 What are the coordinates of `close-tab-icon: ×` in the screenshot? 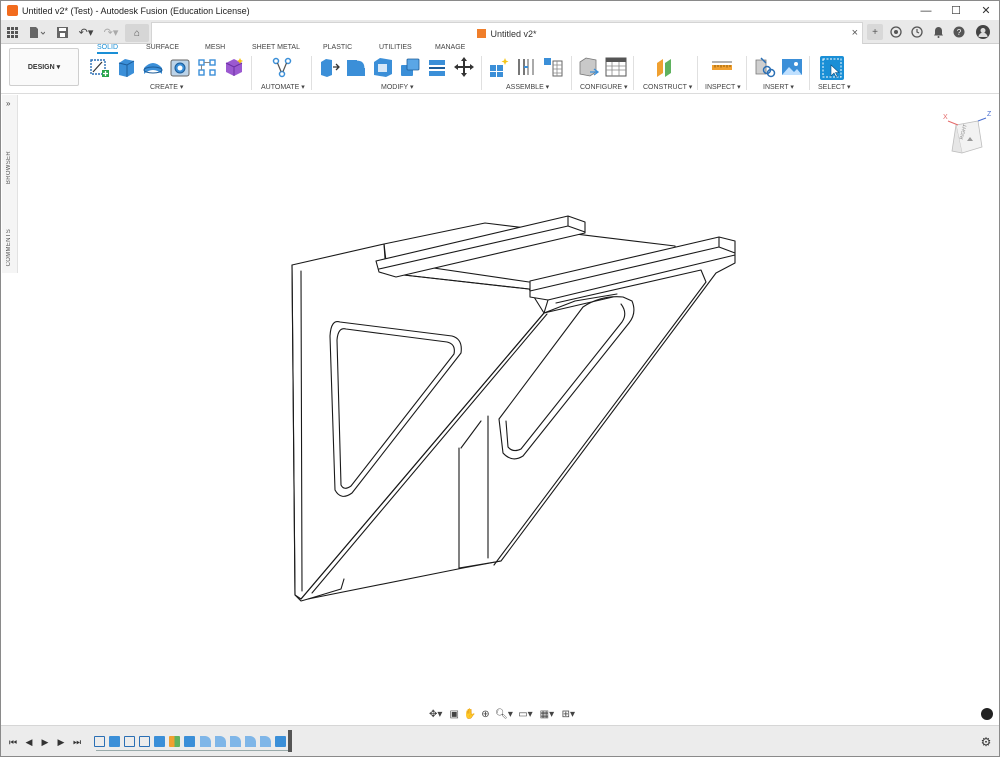 It's located at (855, 33).